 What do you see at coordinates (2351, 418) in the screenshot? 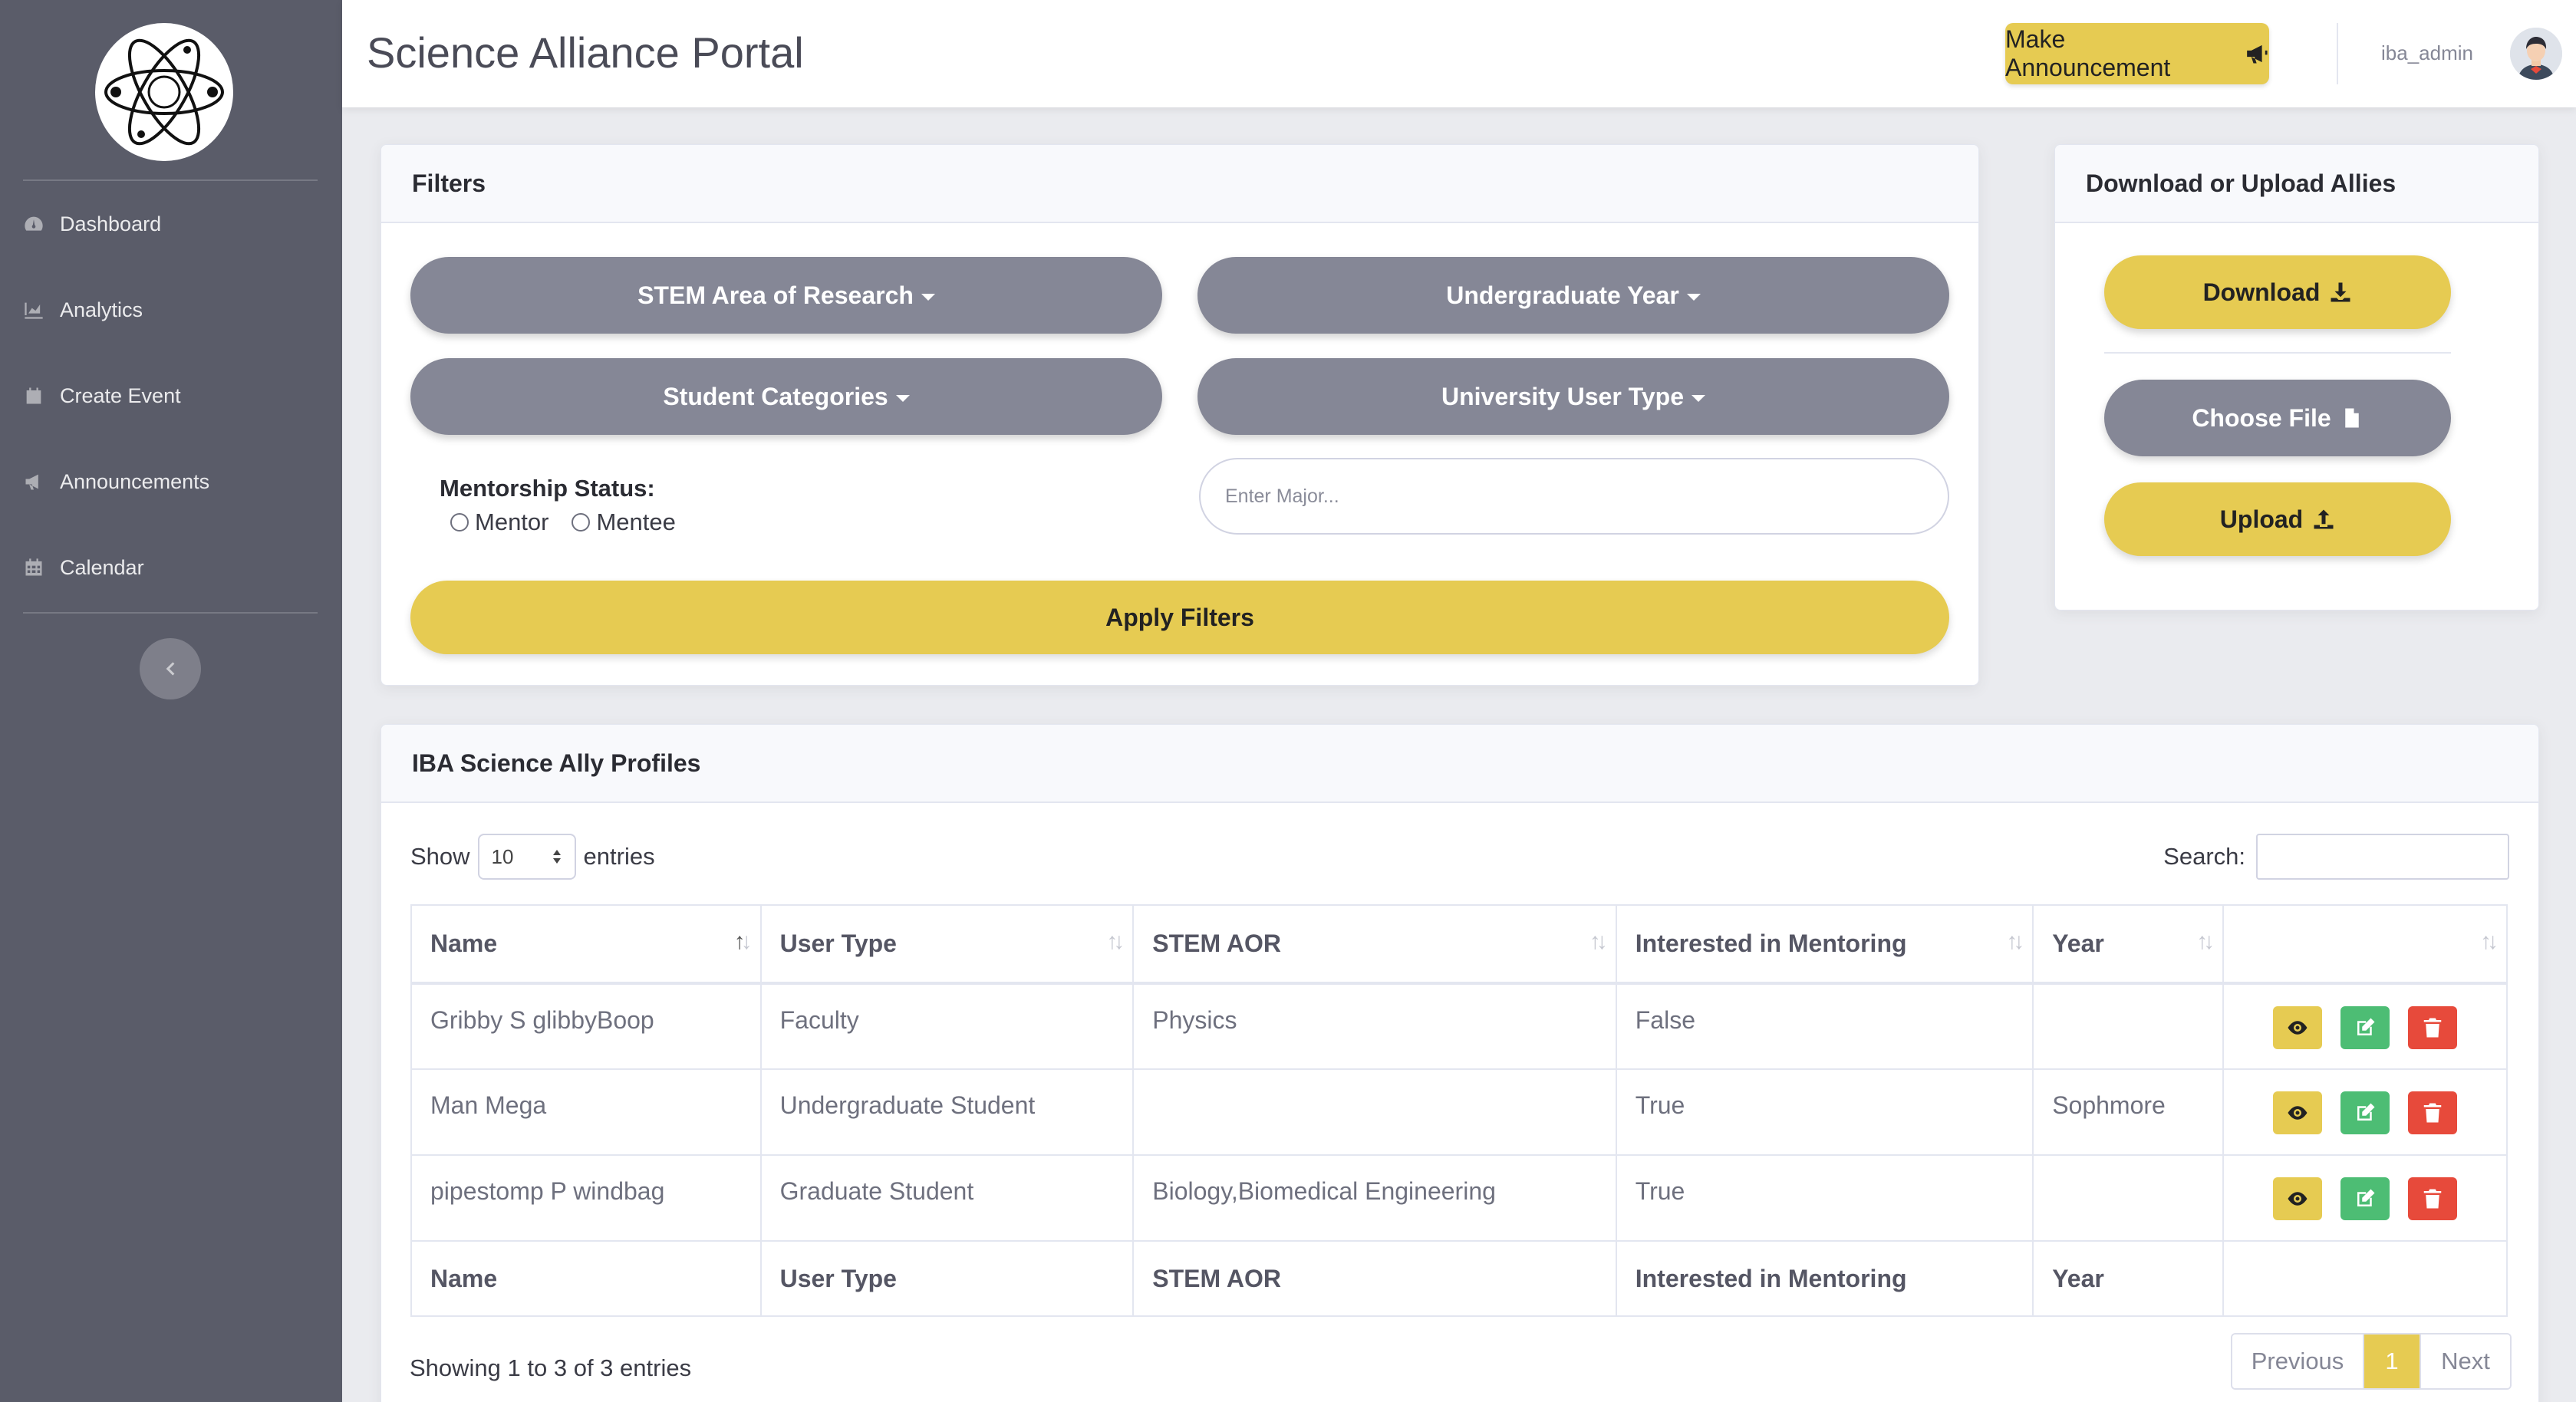
I see `file-icon` at bounding box center [2351, 418].